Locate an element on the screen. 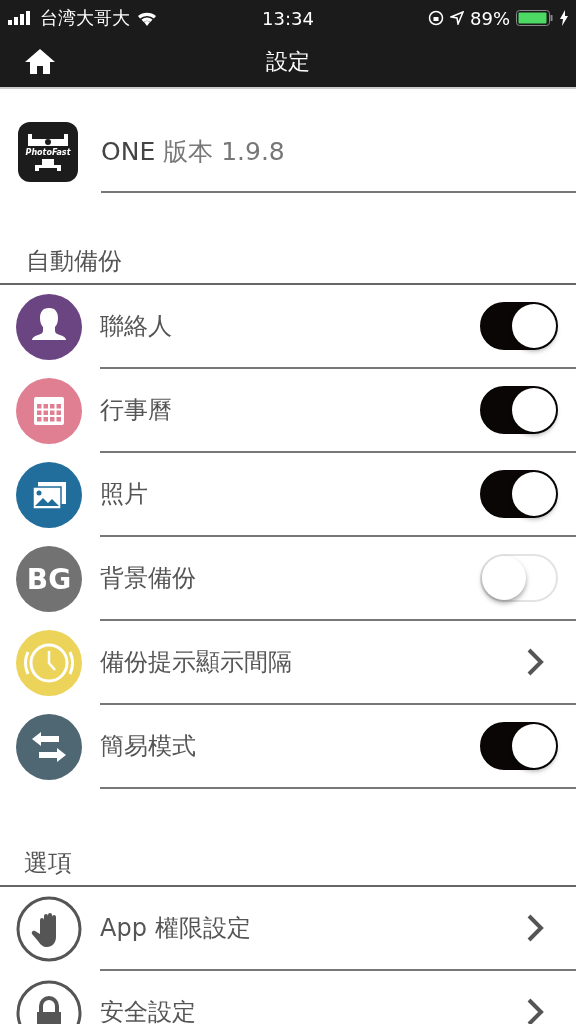 This screenshot has width=576, height=1024. charging-bolt-icon is located at coordinates (564, 18).